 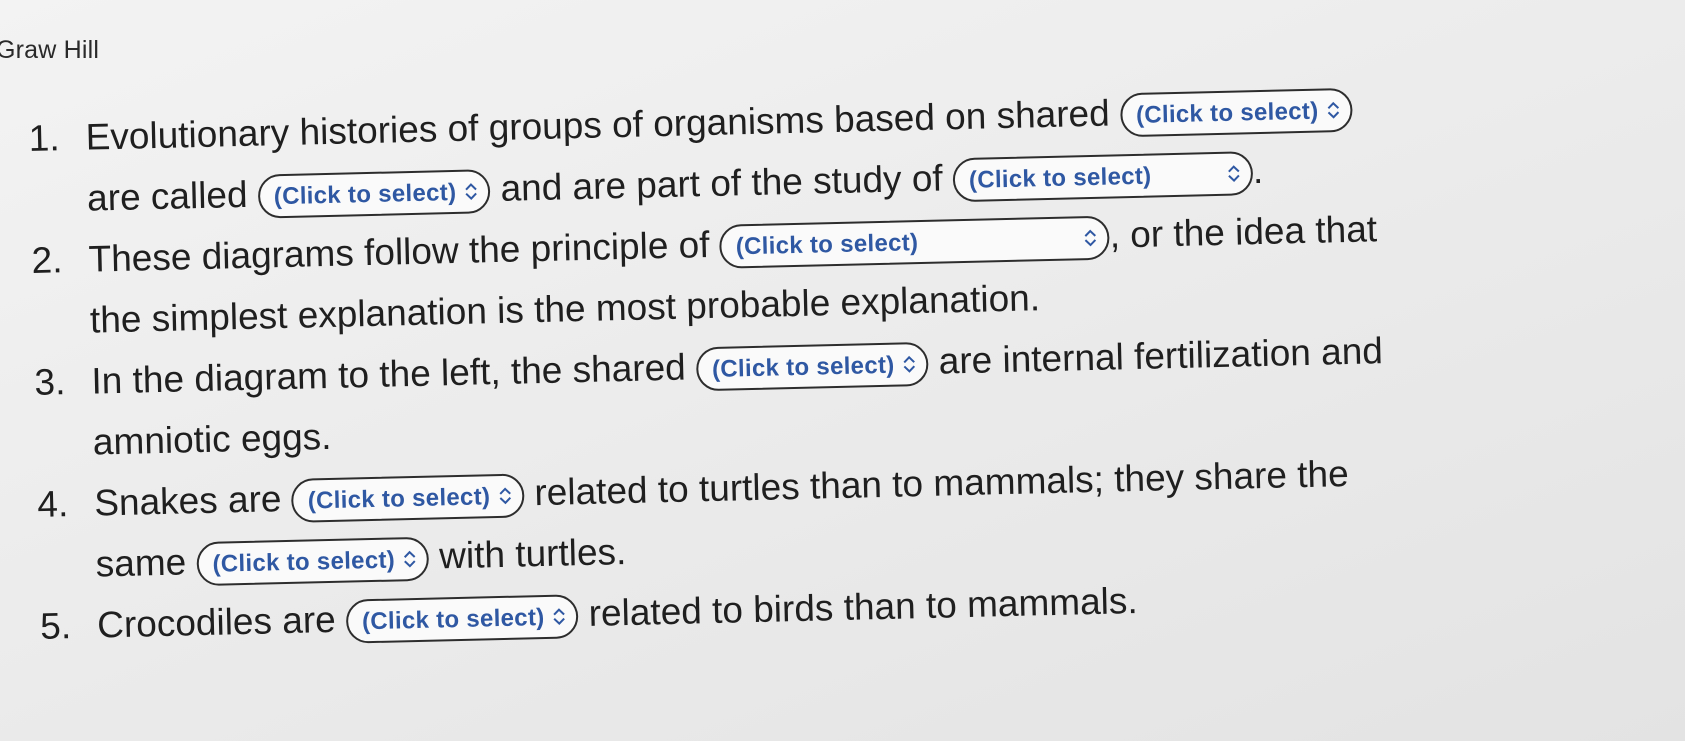 What do you see at coordinates (216, 622) in the screenshot?
I see `question-text: Crocodiles are` at bounding box center [216, 622].